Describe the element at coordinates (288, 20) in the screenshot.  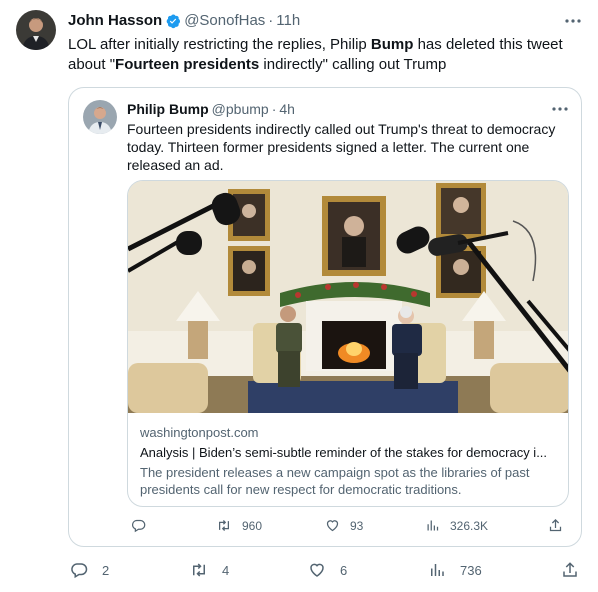
I see `tweet-timestamp: 11h` at that location.